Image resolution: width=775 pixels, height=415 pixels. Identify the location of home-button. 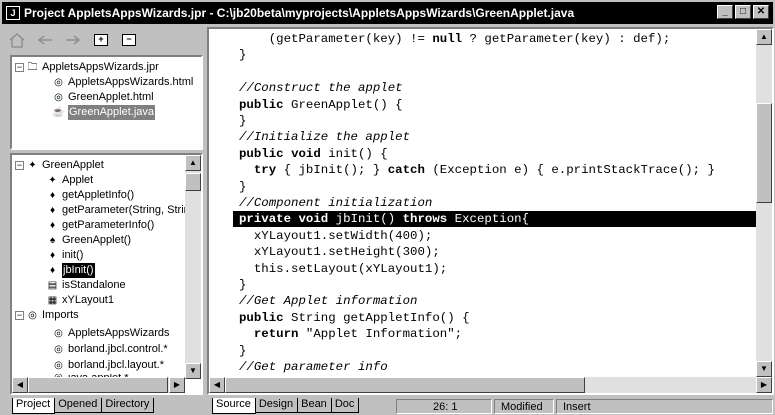
(17, 40).